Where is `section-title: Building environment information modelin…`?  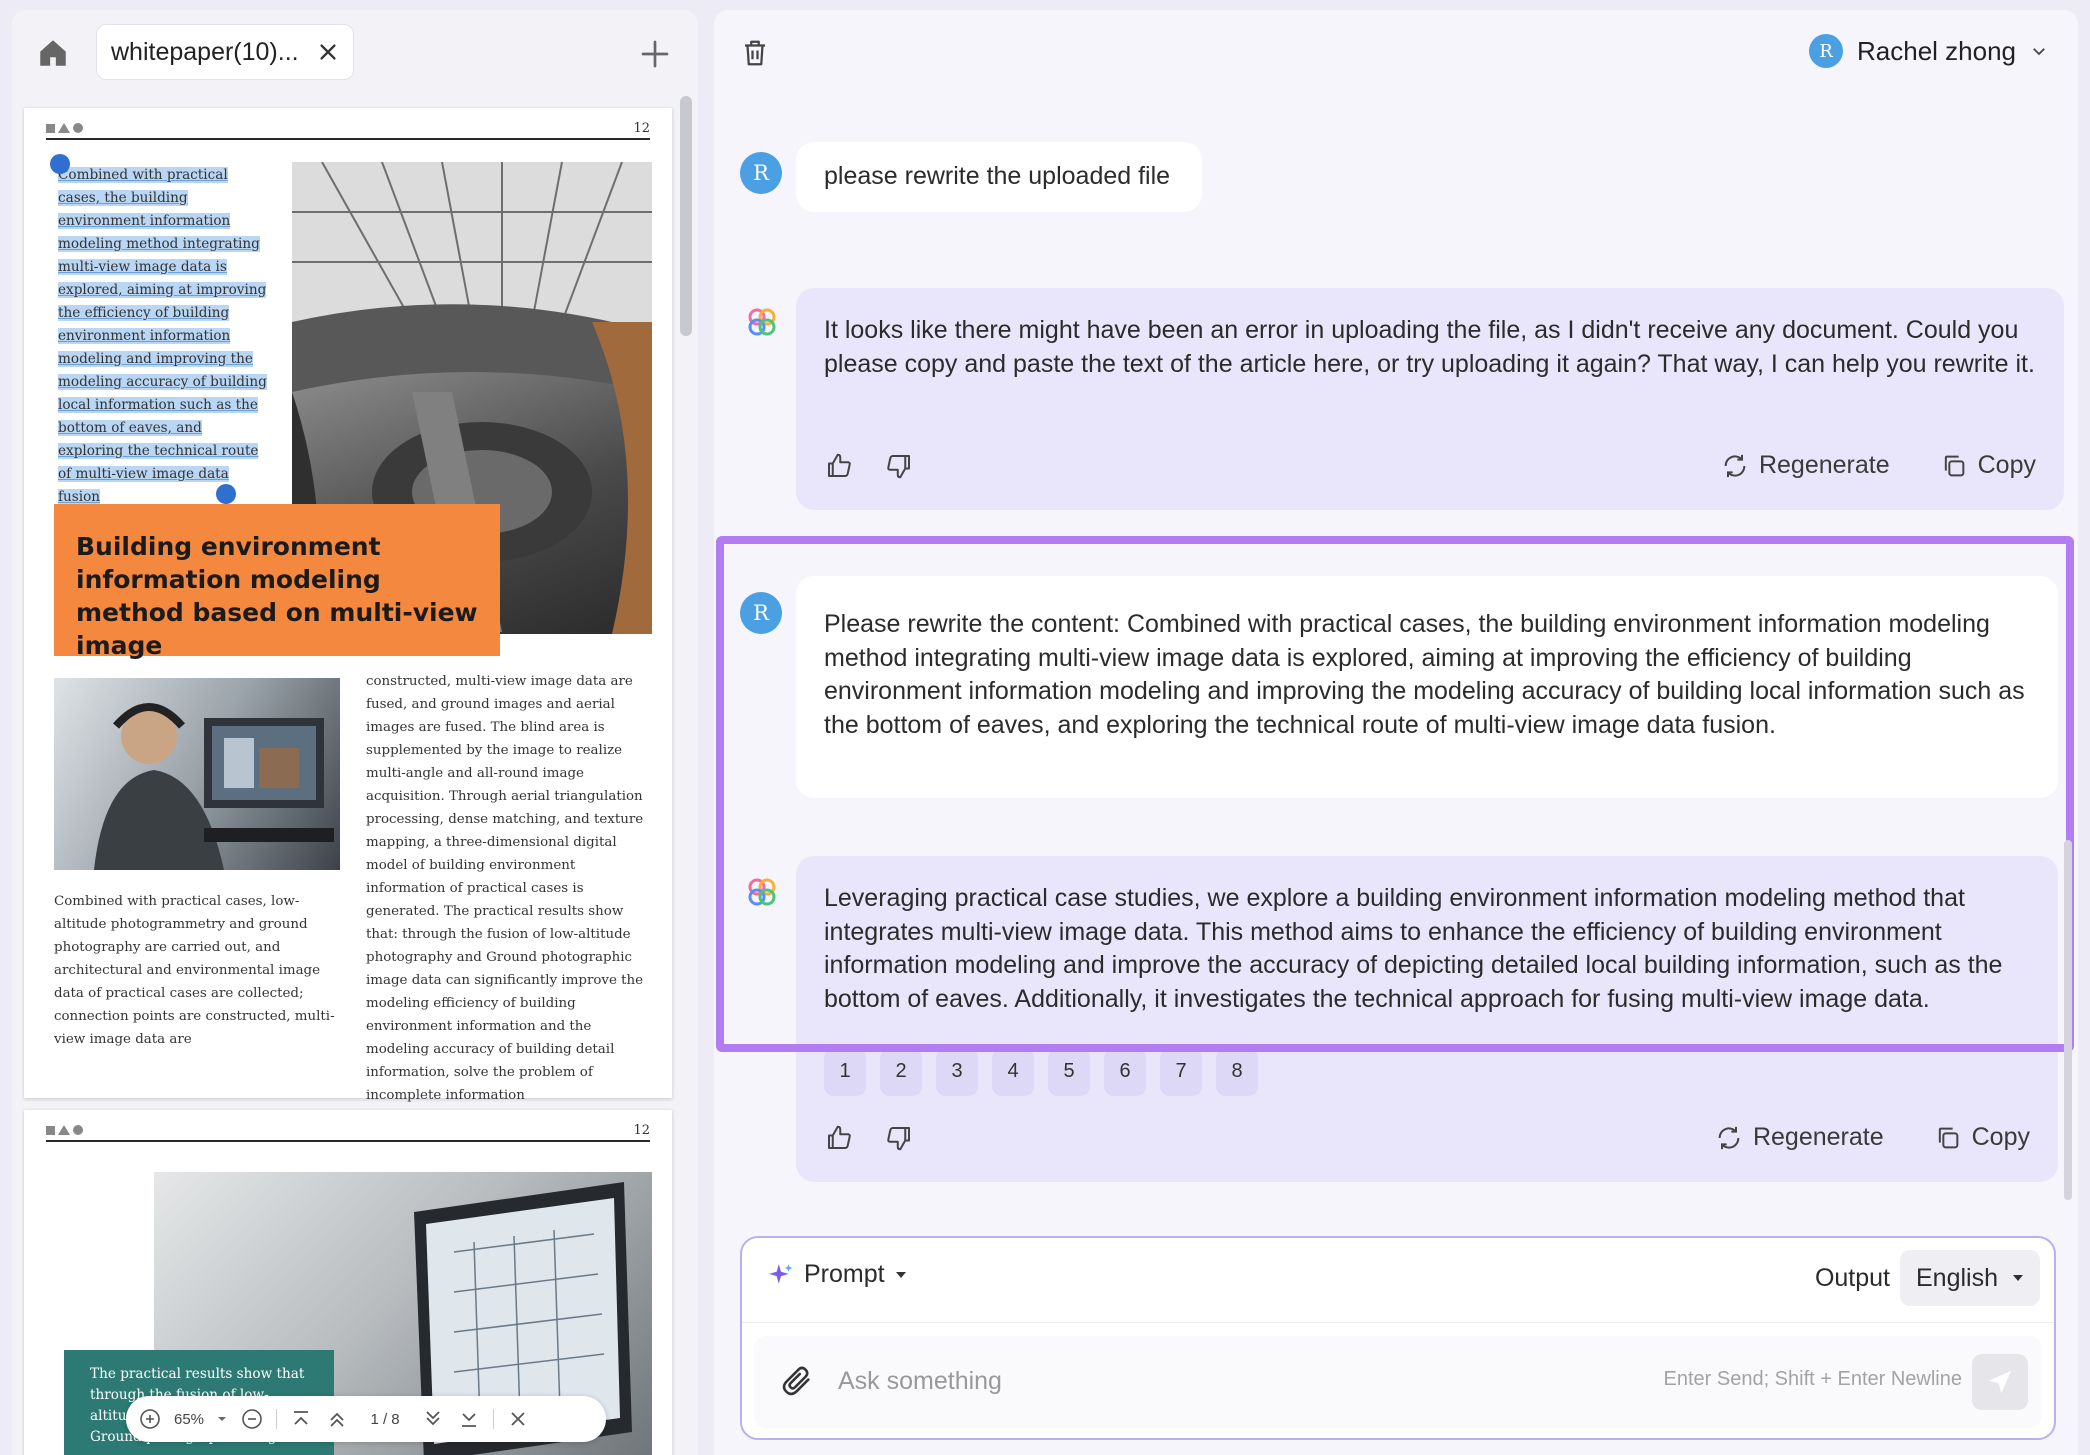 section-title: Building environment information modelin… is located at coordinates (277, 596).